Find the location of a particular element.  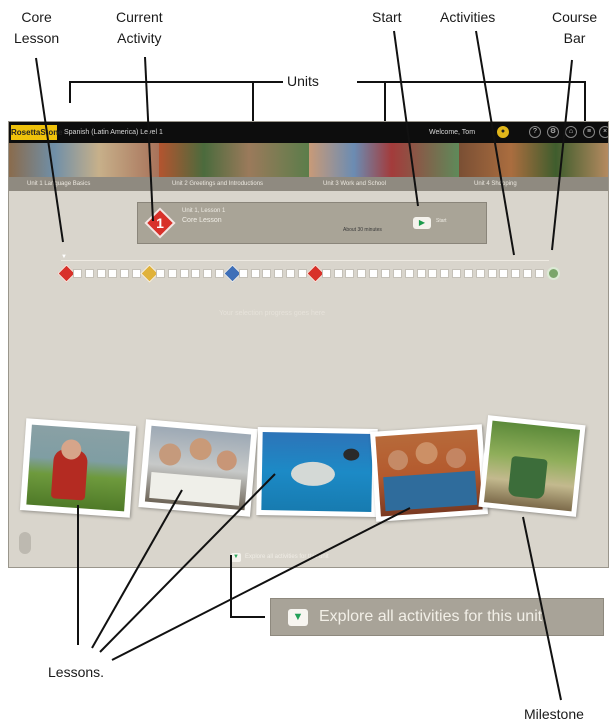

explore-connector is located at coordinates (247, 586).